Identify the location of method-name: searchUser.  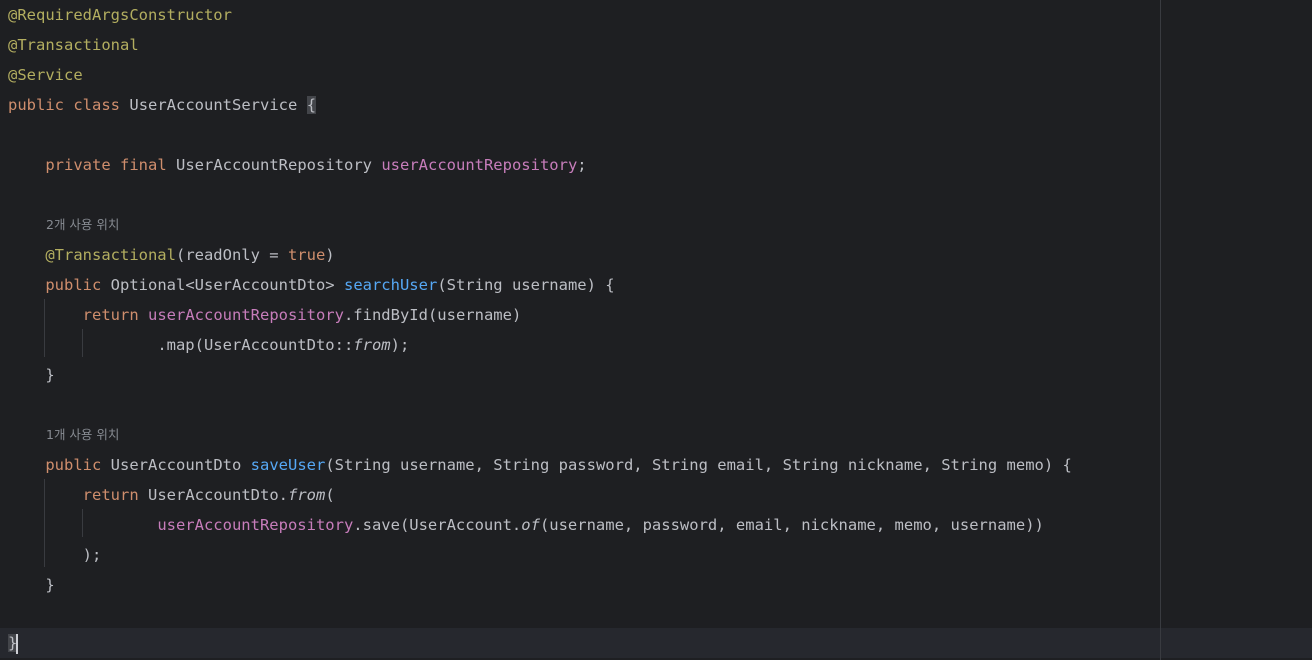
(390, 285).